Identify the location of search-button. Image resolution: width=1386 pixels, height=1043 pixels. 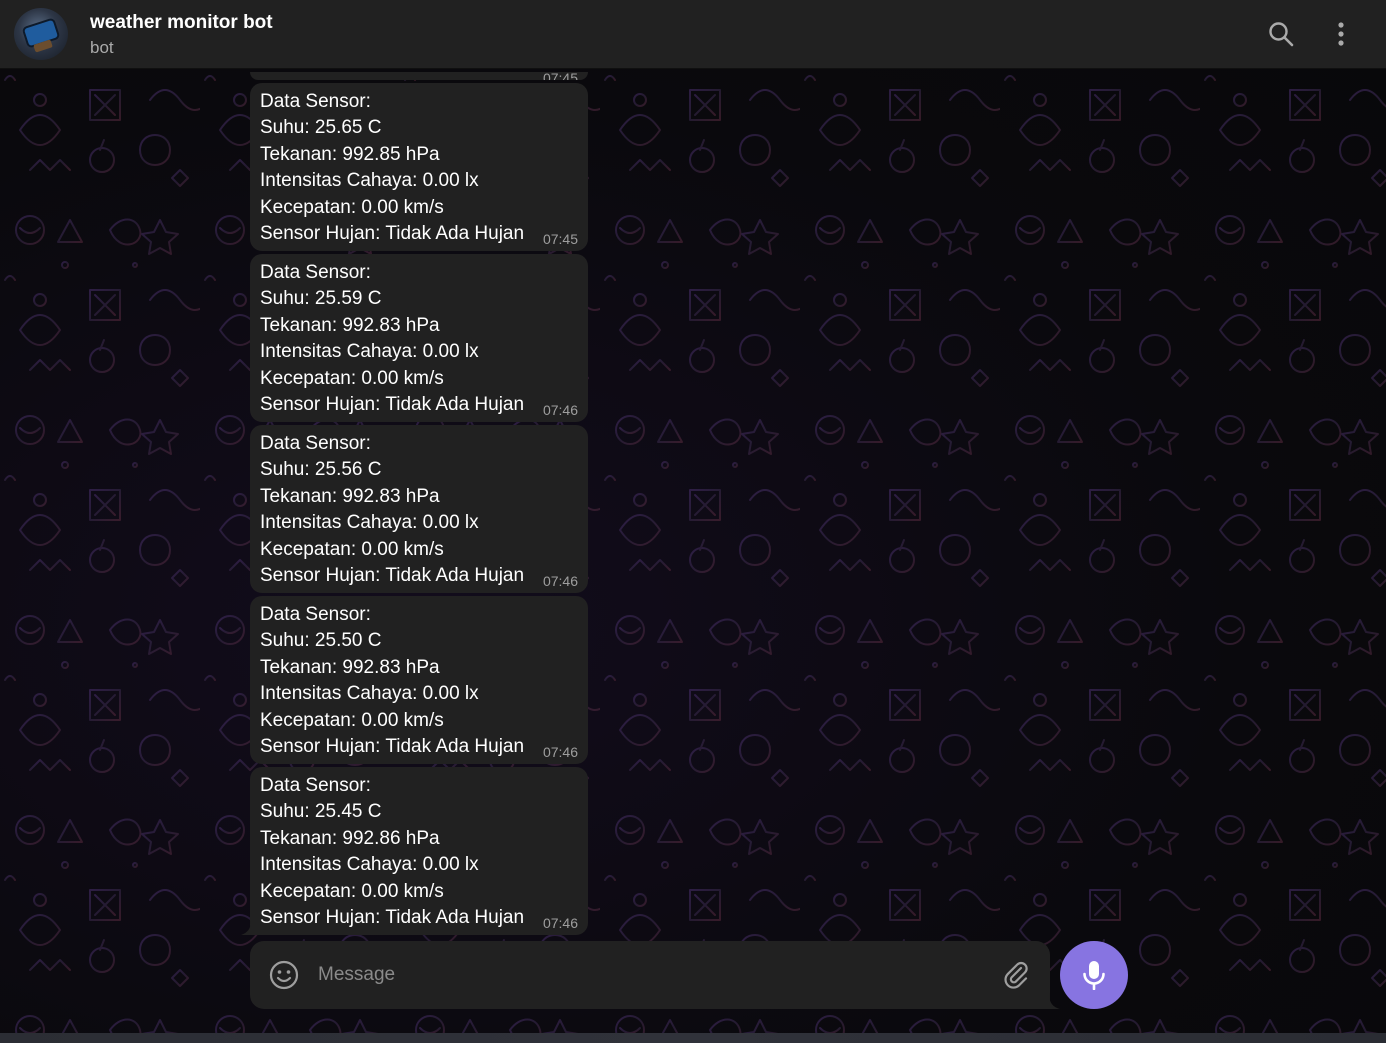
(1281, 34).